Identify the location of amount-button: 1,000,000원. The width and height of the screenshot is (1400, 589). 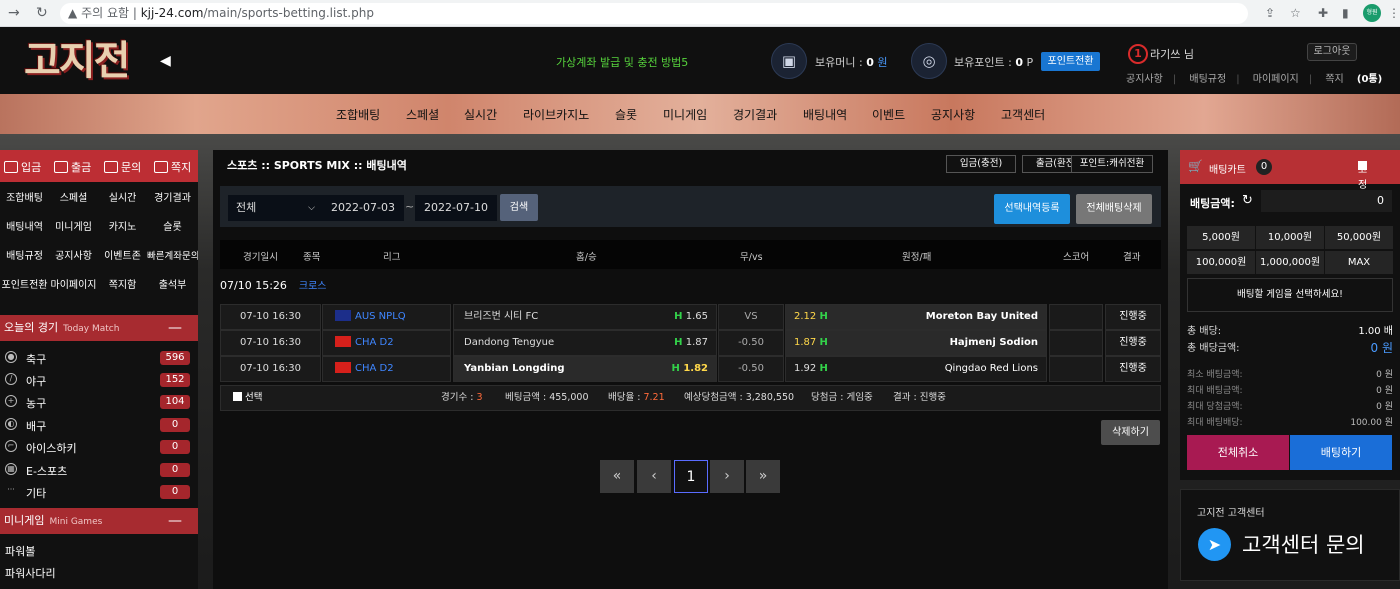
(1290, 262).